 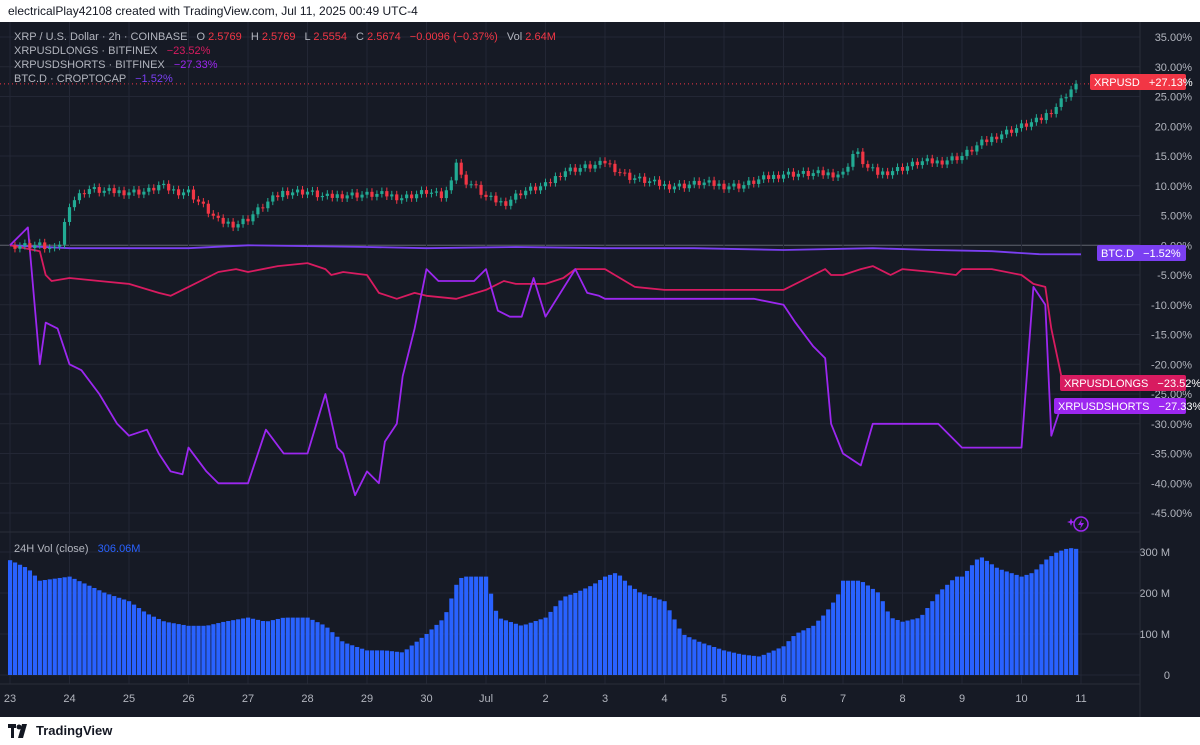 I want to click on legend-low: 2.5554, so click(x=330, y=37).